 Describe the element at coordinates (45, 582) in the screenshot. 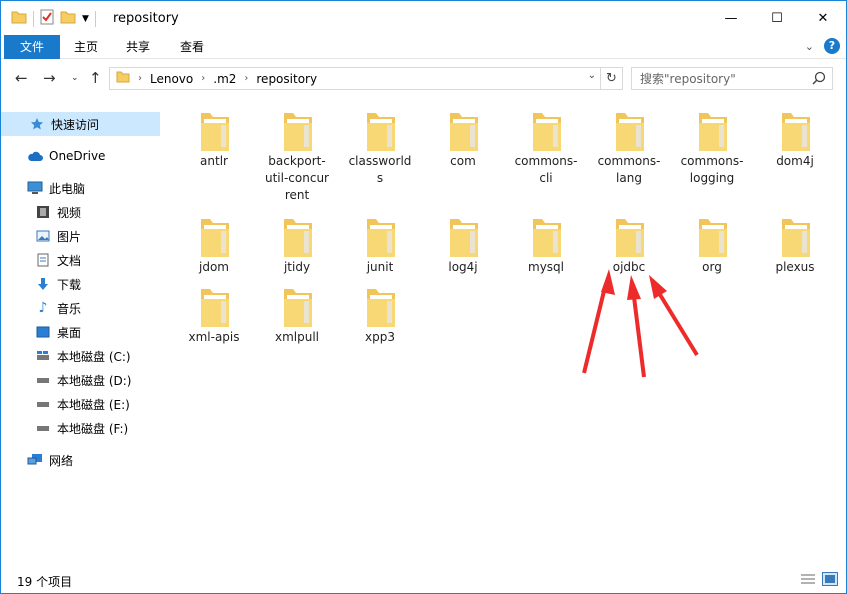

I see `item-count: 19 个项目` at that location.